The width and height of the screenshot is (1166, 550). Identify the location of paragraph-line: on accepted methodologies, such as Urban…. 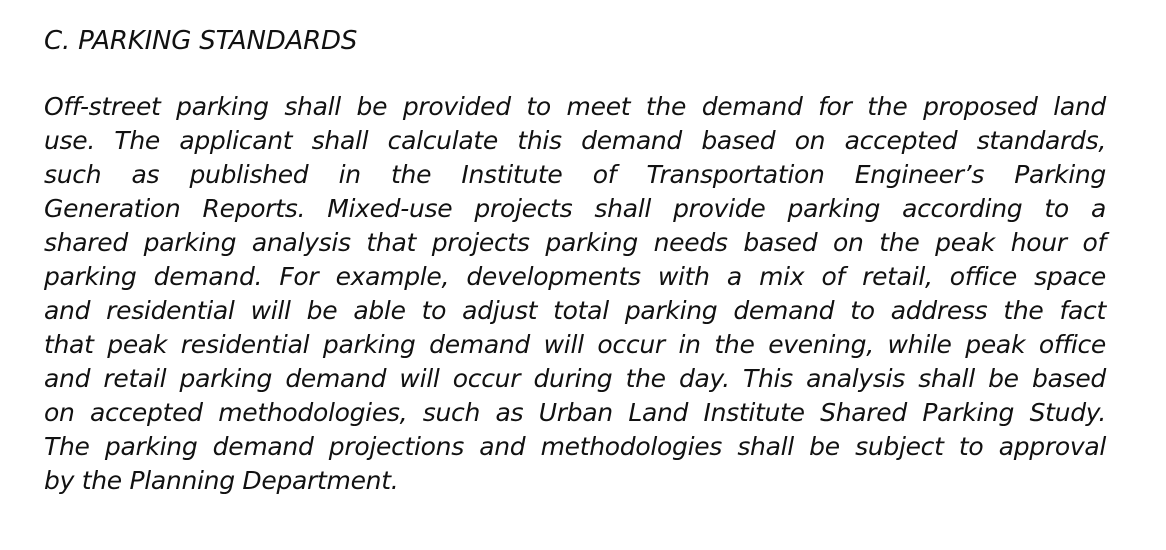
(575, 412).